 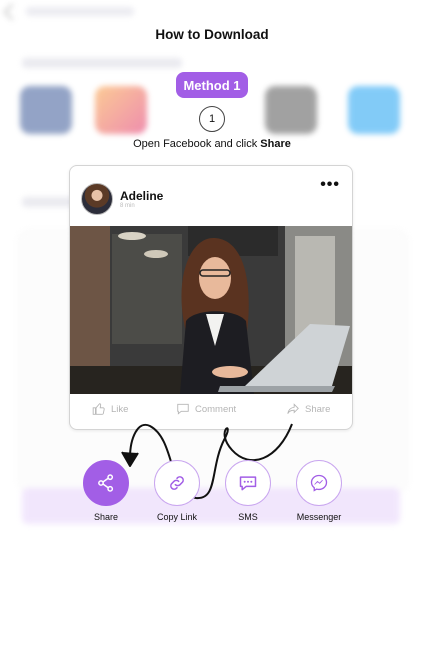 I want to click on instruction-prefix: Open Facebook and click, so click(x=197, y=144).